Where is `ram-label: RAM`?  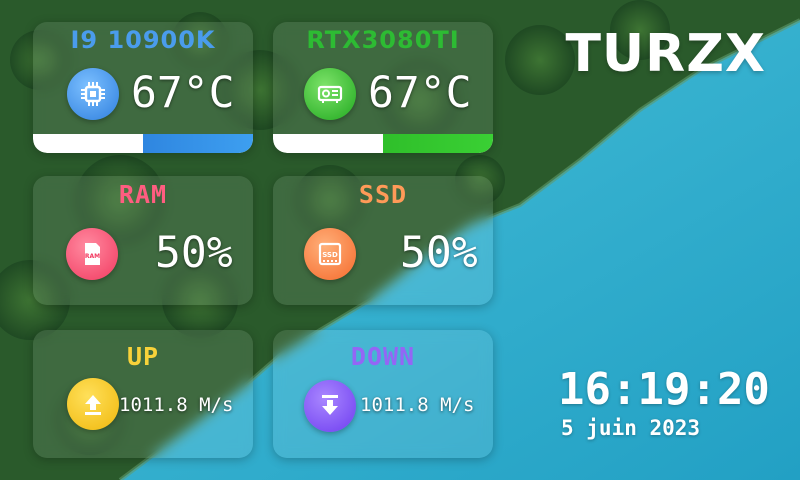
ram-label: RAM is located at coordinates (143, 194).